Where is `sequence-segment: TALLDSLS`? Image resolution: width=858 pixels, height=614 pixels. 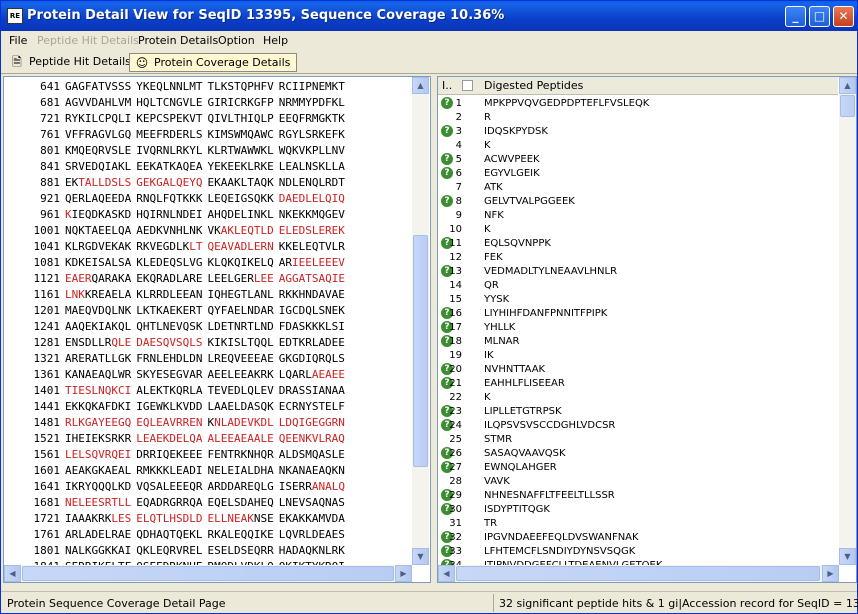
sequence-segment: TALLDSLS is located at coordinates (105, 182).